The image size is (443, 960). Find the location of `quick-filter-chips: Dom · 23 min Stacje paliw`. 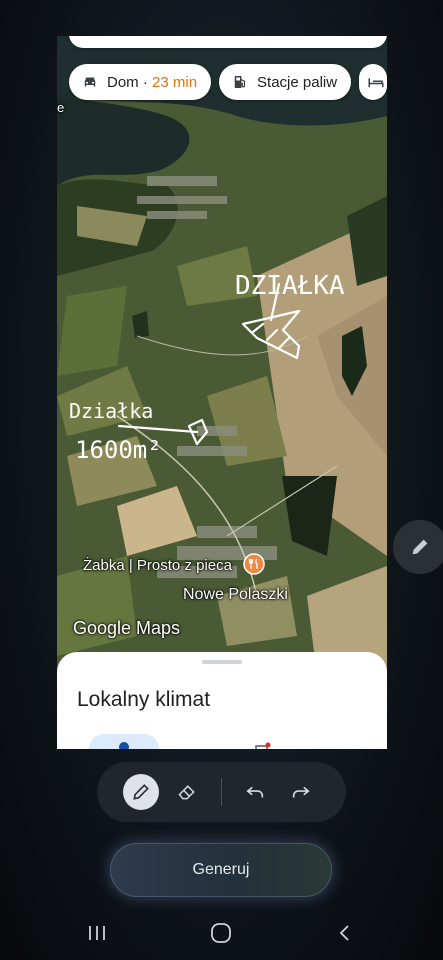

quick-filter-chips: Dom · 23 min Stacje paliw is located at coordinates (228, 82).